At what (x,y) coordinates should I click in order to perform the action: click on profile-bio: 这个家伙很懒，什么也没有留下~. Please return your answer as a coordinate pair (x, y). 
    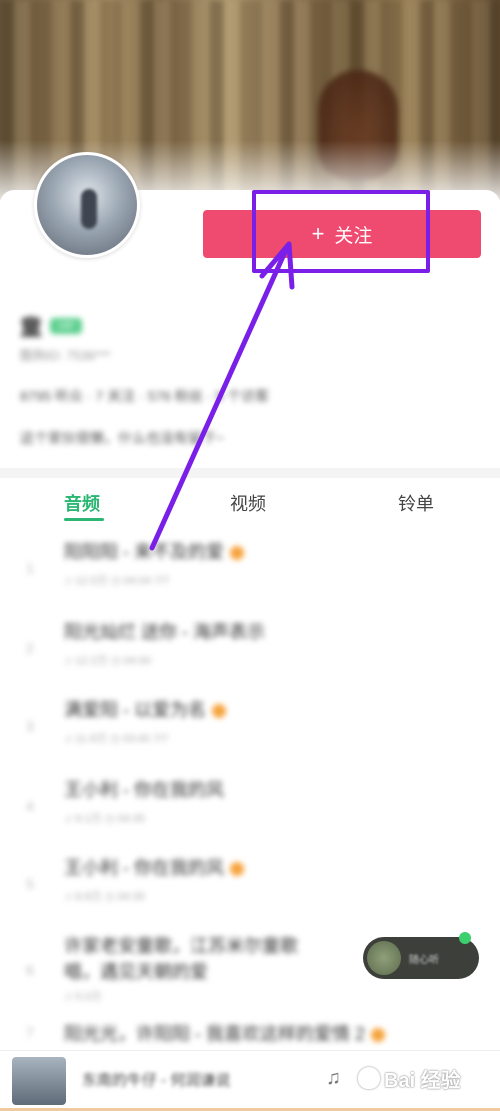
    Looking at the image, I should click on (122, 438).